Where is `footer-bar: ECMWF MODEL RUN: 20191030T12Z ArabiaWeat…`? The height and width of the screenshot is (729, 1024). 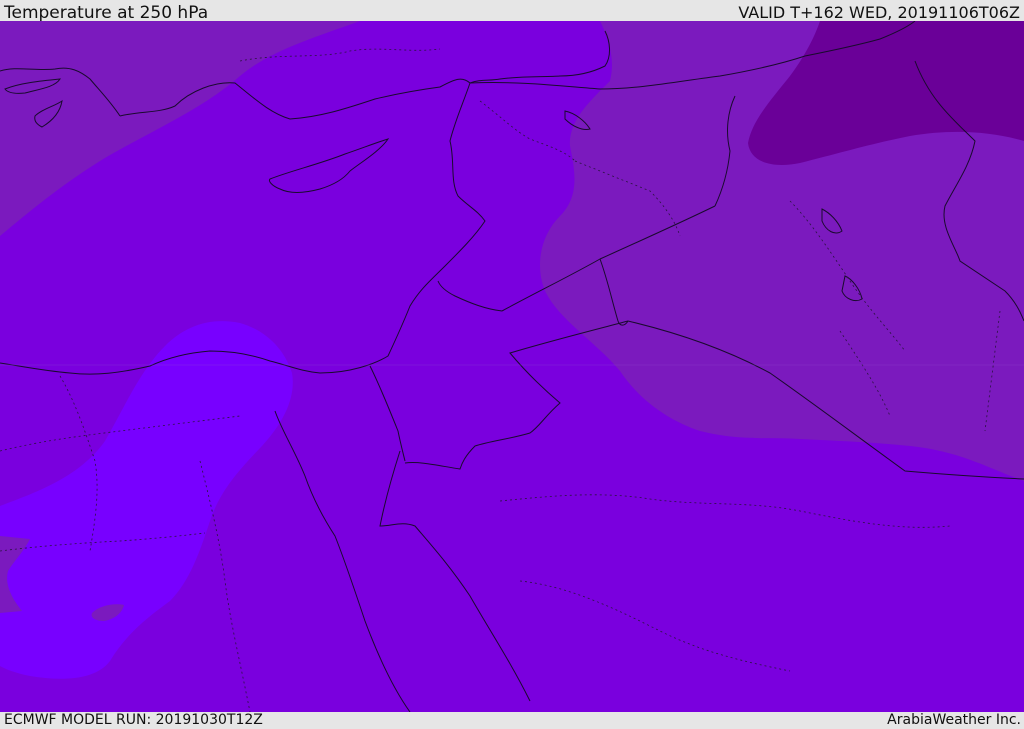 footer-bar: ECMWF MODEL RUN: 20191030T12Z ArabiaWeat… is located at coordinates (512, 720).